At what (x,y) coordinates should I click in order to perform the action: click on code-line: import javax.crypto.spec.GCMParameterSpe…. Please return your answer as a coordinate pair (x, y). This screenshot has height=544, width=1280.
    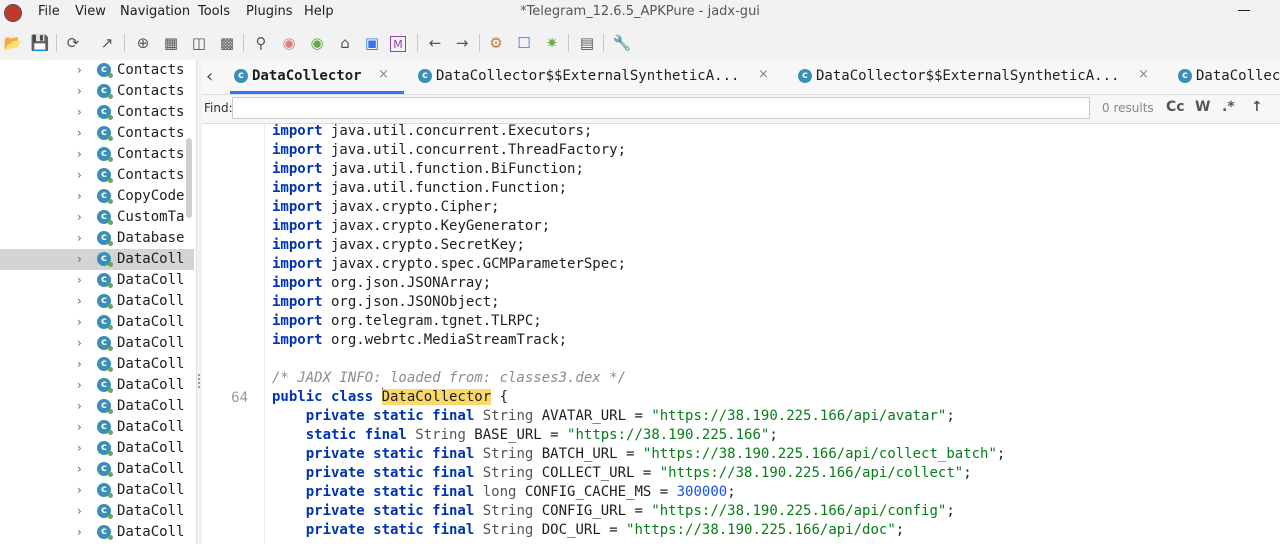
    Looking at the image, I should click on (449, 264).